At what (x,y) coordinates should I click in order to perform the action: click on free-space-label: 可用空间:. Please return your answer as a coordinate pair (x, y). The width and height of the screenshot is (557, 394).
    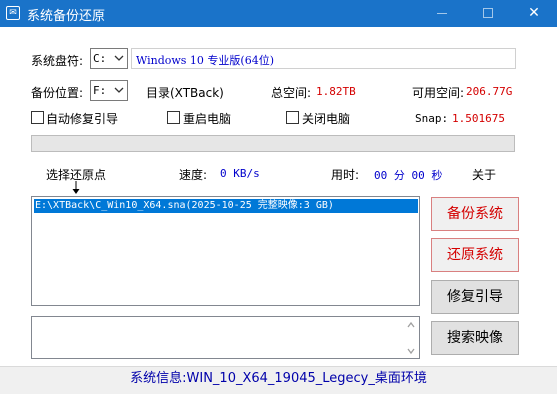
    Looking at the image, I should click on (438, 93).